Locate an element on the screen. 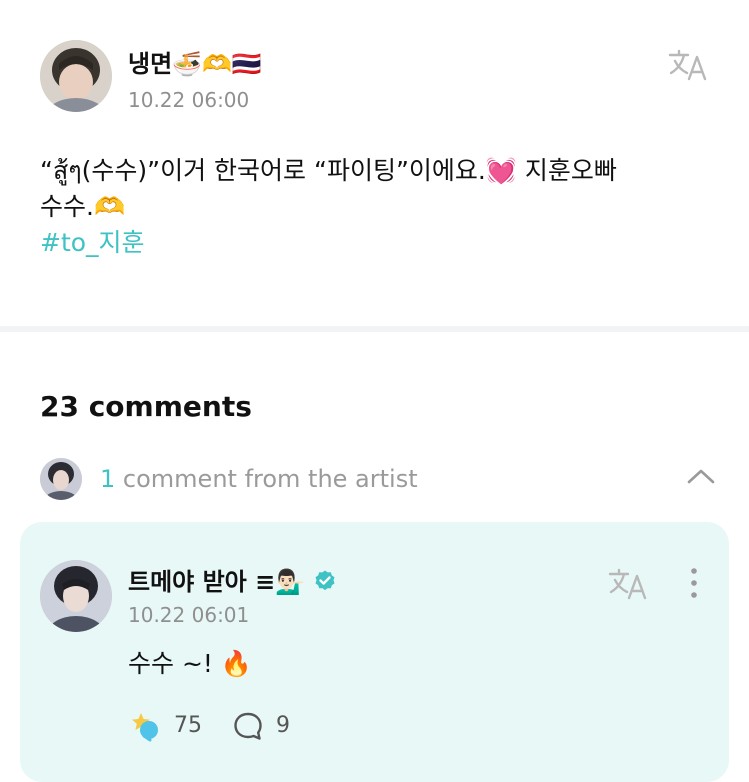 The width and height of the screenshot is (749, 782). chevron-up-icon is located at coordinates (701, 476).